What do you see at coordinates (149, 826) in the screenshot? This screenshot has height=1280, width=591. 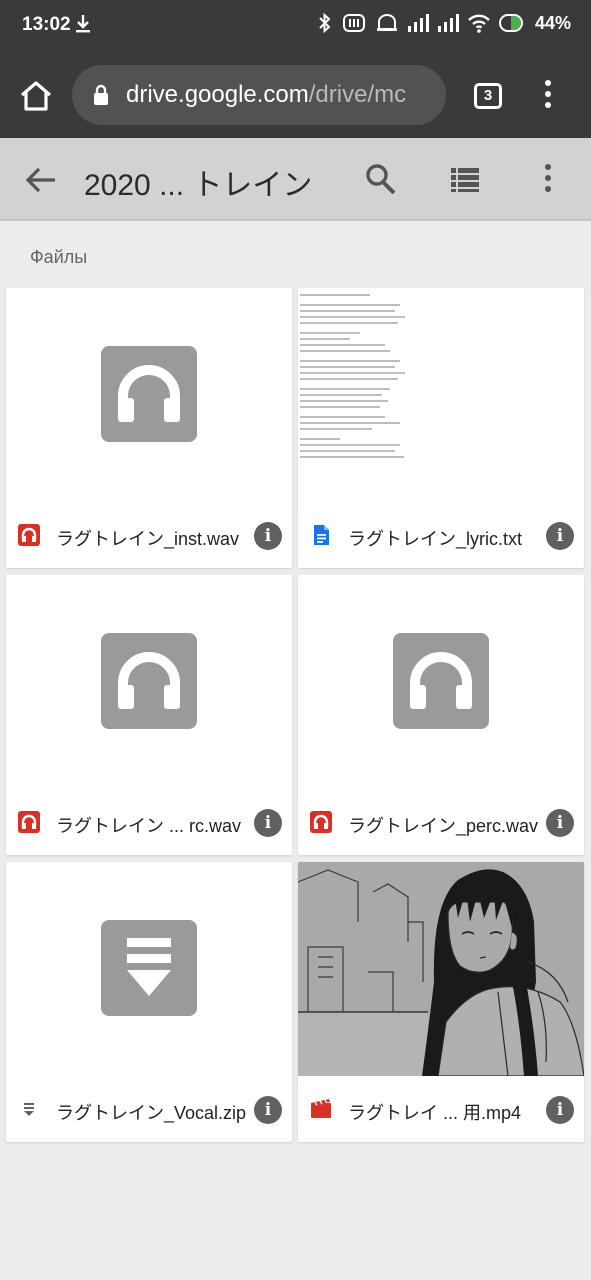 I see `file-name: ラグトレイン ... rc.wav` at bounding box center [149, 826].